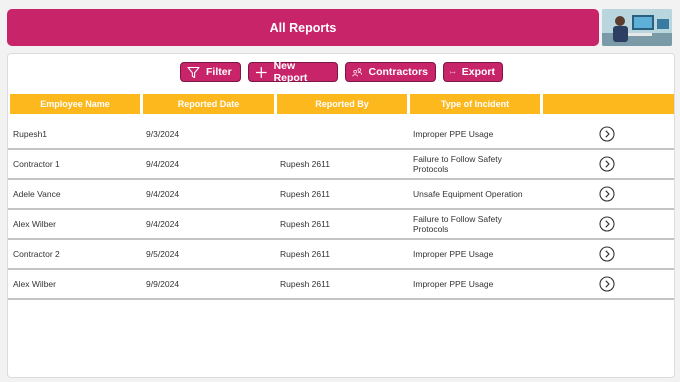  Describe the element at coordinates (36, 254) in the screenshot. I see `cell-employee-name: Contractor 2` at that location.